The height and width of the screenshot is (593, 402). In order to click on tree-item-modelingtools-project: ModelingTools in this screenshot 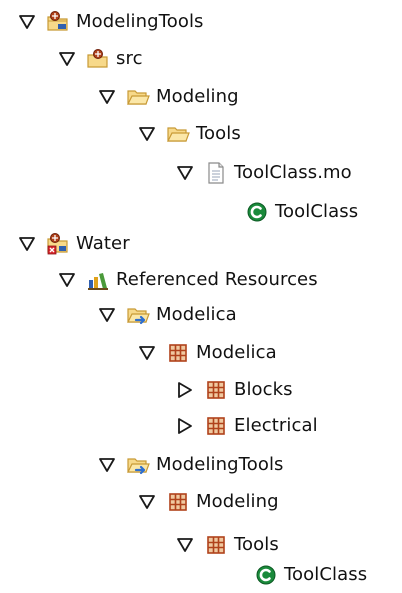, I will do `click(111, 22)`.